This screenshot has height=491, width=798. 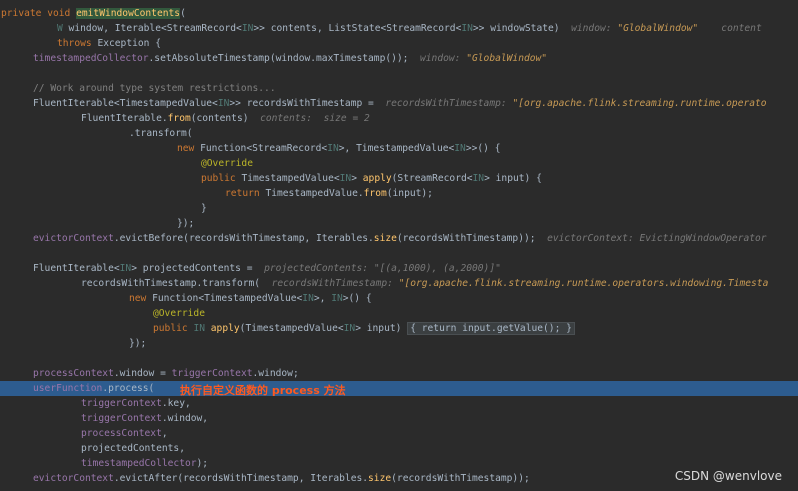 I want to click on inline-debug-value: "[(a,1000), (a,2000)]", so click(x=437, y=268).